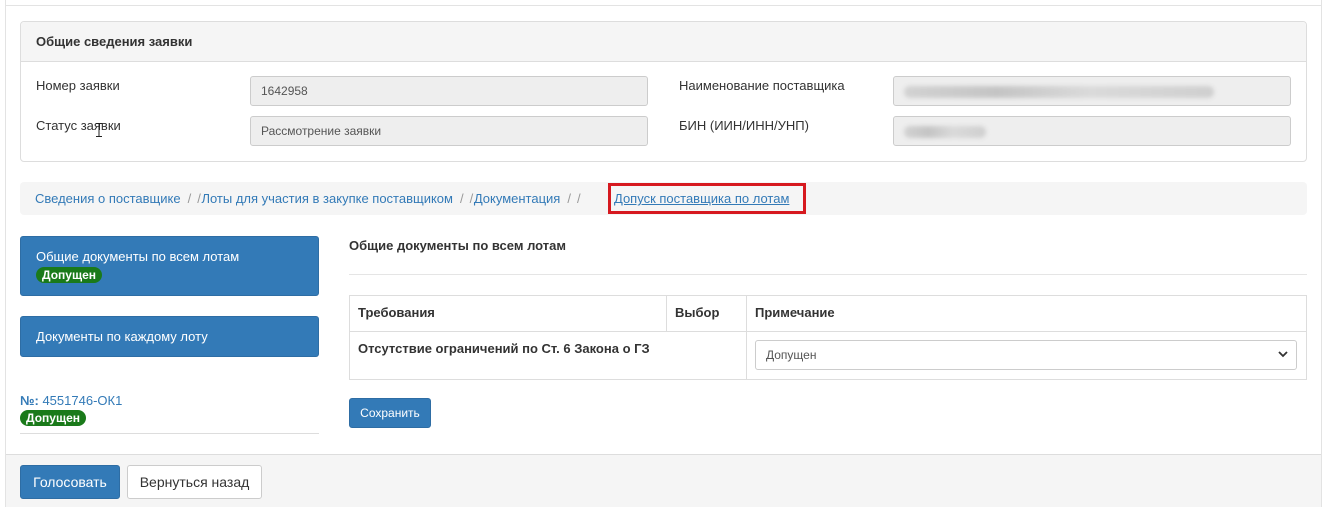 The height and width of the screenshot is (507, 1327). I want to click on note-cell: Допущен, so click(1026, 355).